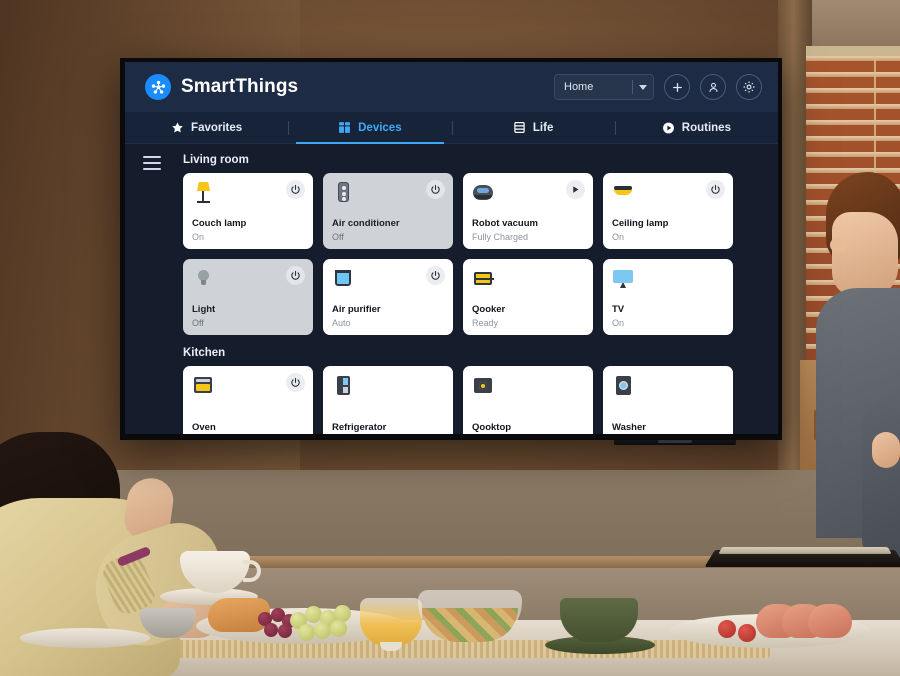  What do you see at coordinates (640, 223) in the screenshot?
I see `device-name: Ceiling lamp` at bounding box center [640, 223].